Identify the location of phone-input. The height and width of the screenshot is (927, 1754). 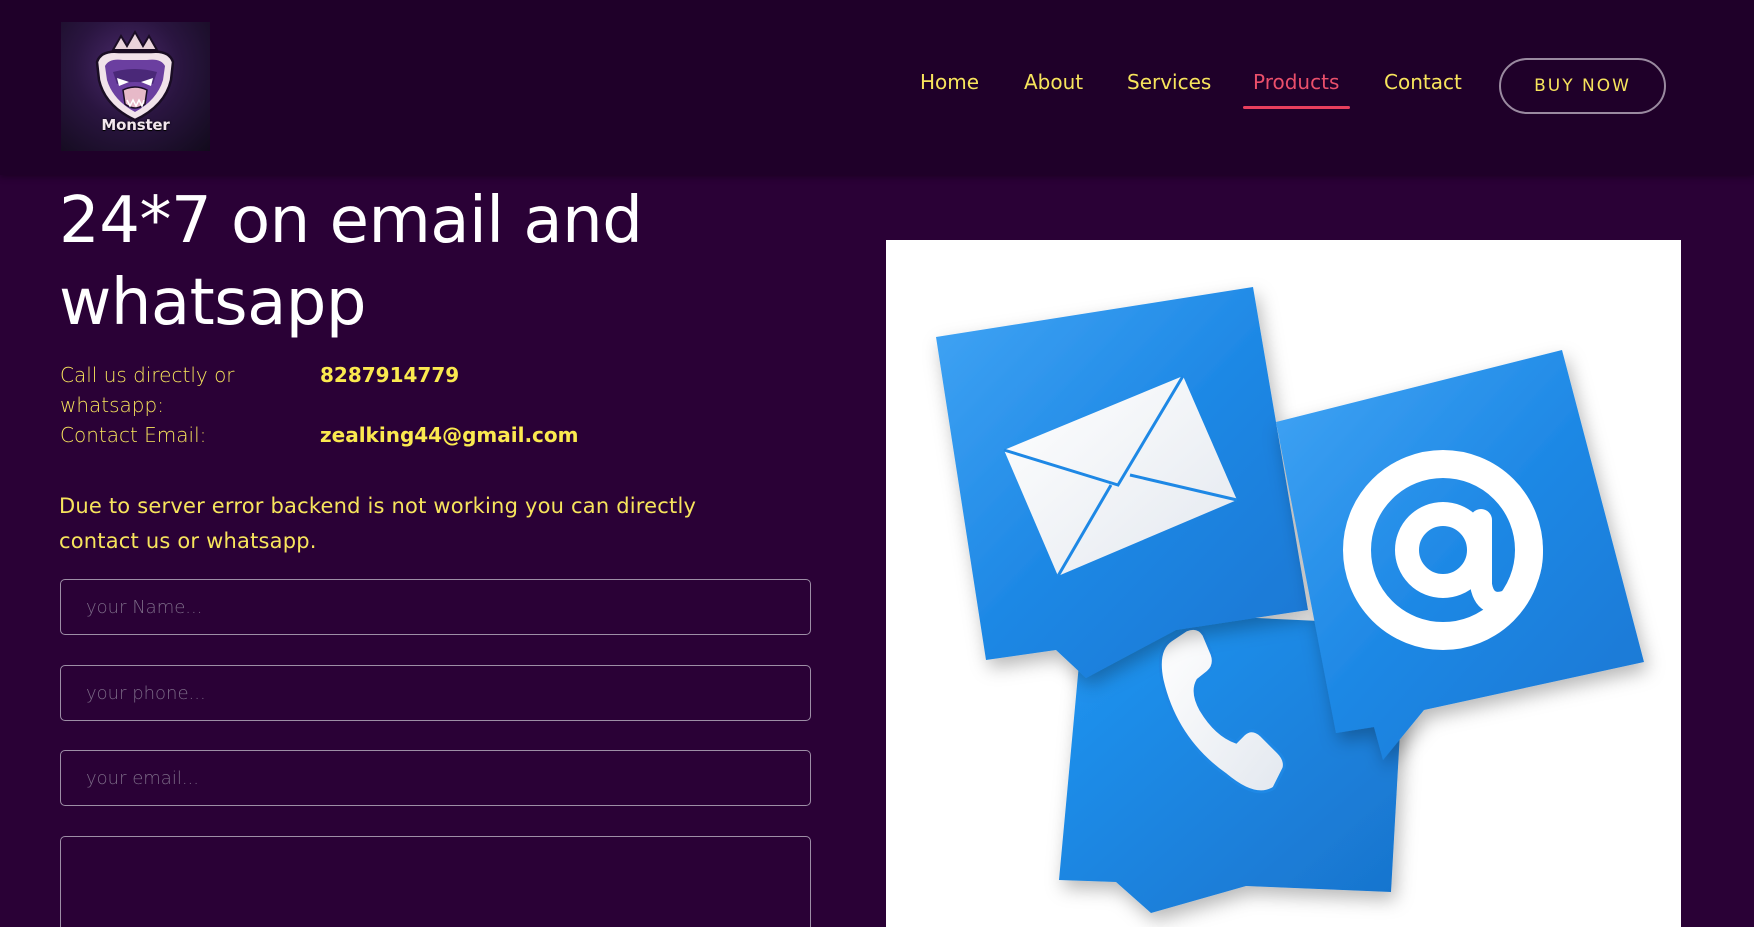
(435, 693).